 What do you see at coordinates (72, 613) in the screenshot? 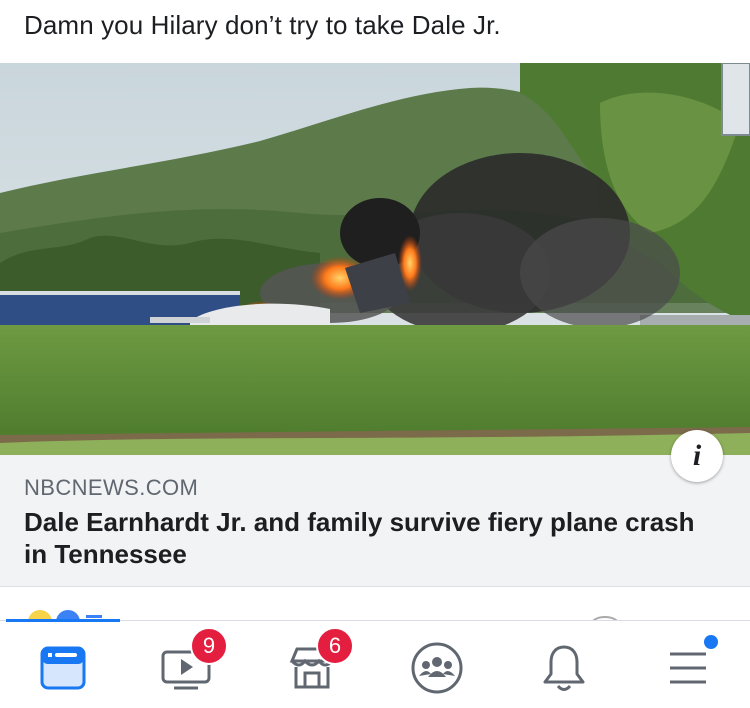
I see `reaction-icons` at bounding box center [72, 613].